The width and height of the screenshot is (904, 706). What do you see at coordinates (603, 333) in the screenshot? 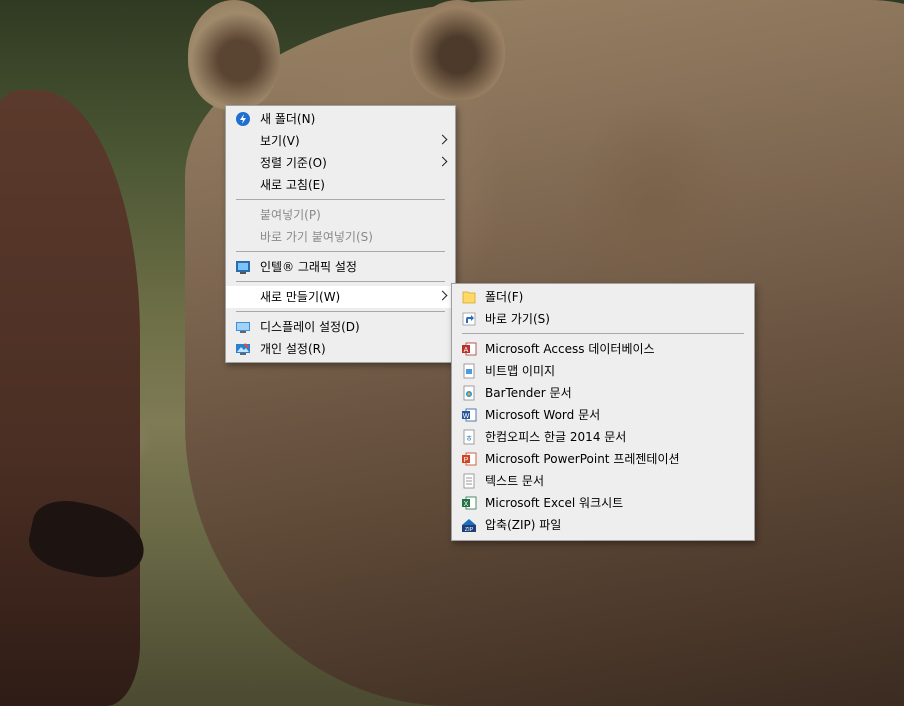
I see `submenu-separator` at bounding box center [603, 333].